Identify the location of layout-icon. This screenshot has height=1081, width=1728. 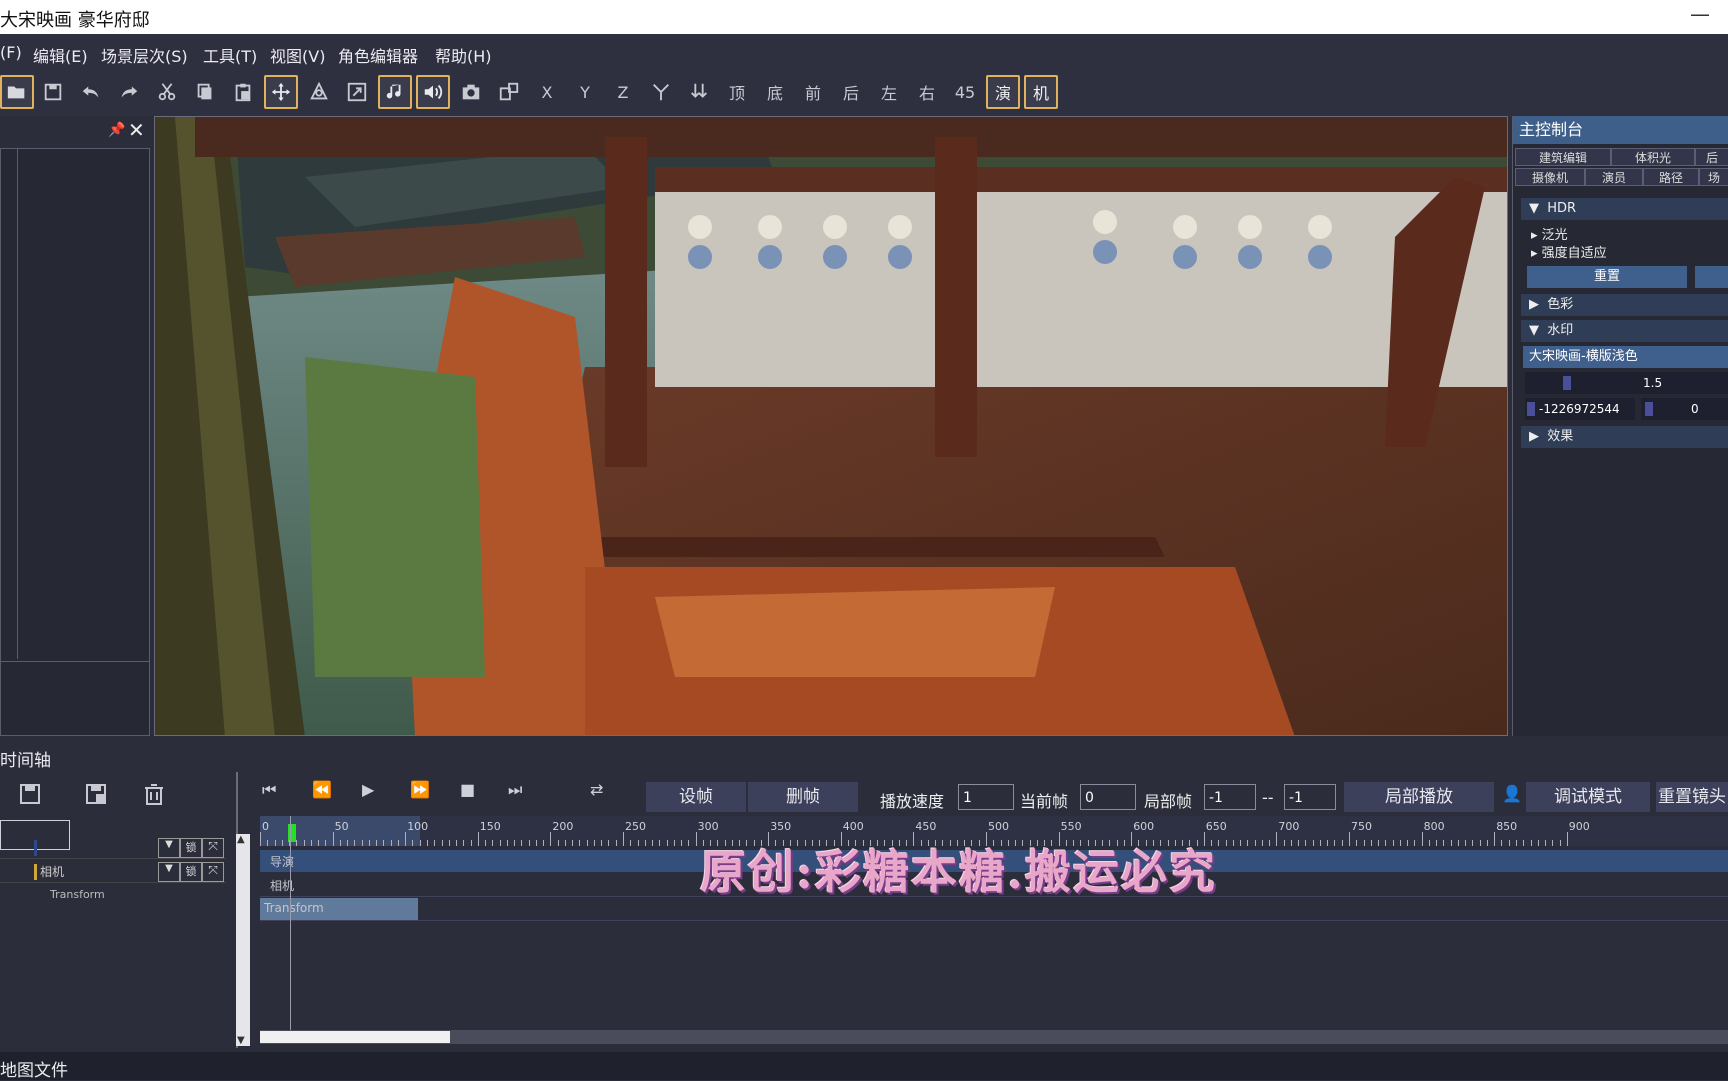
(509, 92).